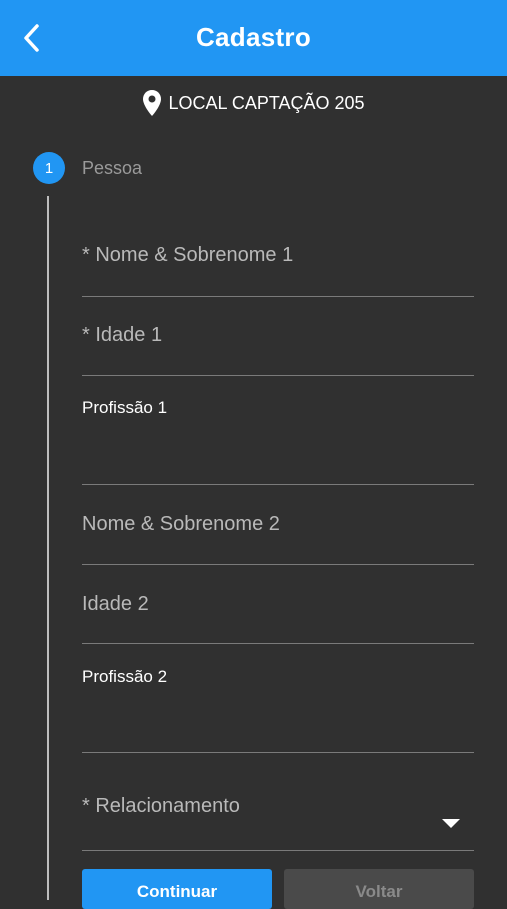  I want to click on relationship-placeholder: * Relacionamento, so click(161, 806).